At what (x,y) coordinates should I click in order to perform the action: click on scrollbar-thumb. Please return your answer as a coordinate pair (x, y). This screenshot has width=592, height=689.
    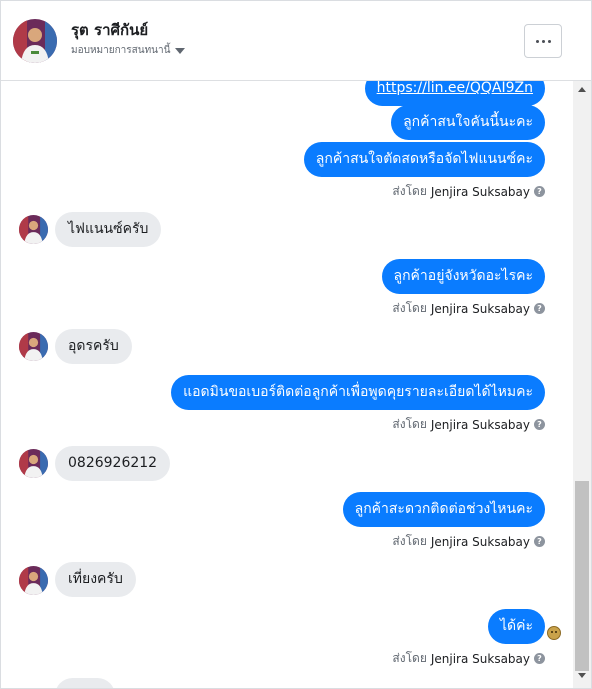
    Looking at the image, I should click on (582, 576).